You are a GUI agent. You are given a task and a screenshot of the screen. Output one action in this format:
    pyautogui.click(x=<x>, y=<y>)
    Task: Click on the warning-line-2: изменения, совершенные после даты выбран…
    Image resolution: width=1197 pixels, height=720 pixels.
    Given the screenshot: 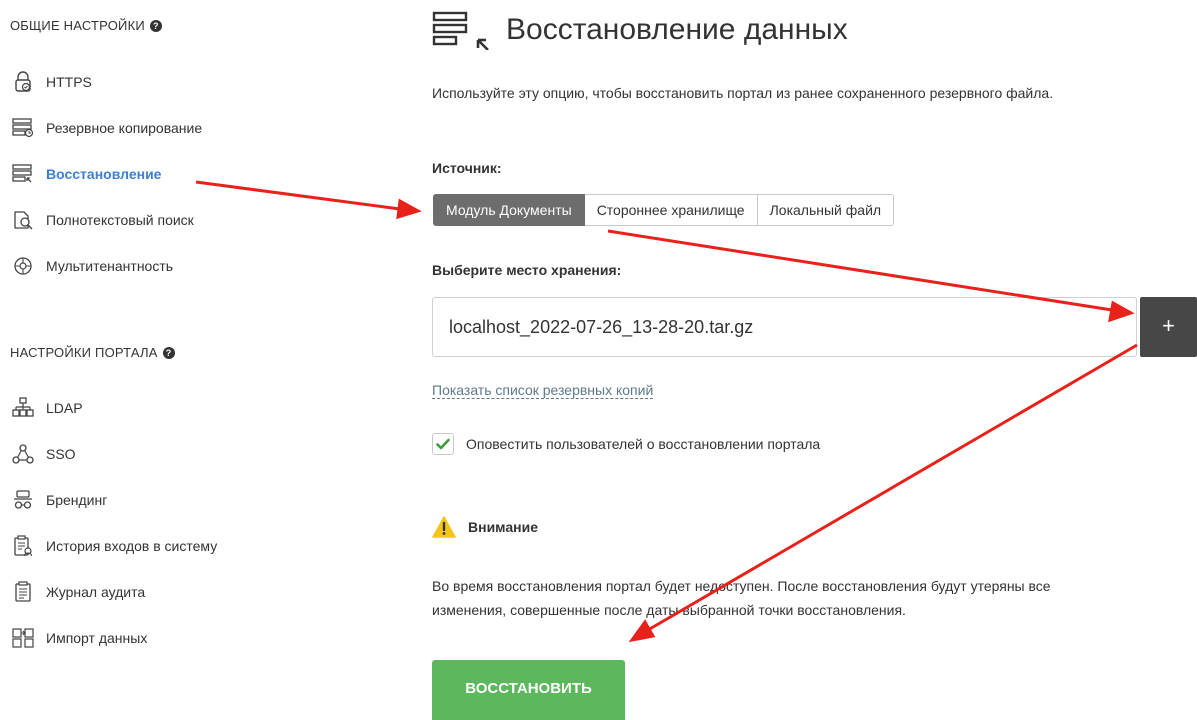 What is the action you would take?
    pyautogui.click(x=669, y=610)
    